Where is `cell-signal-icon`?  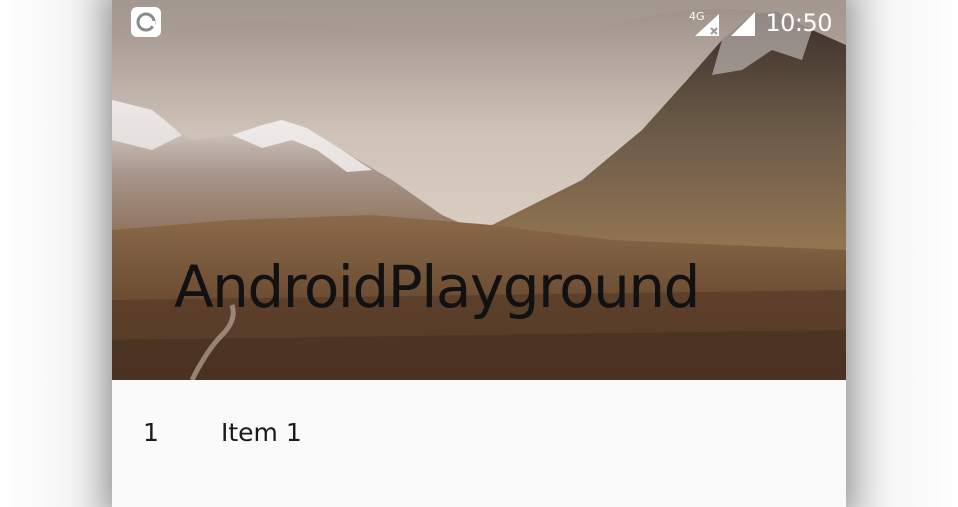
cell-signal-icon is located at coordinates (743, 24).